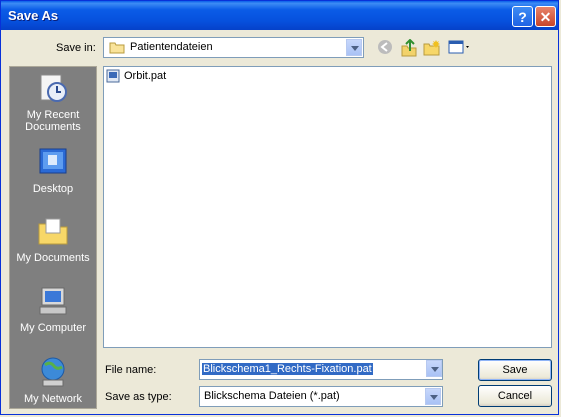  Describe the element at coordinates (53, 258) in the screenshot. I see `place-label: My Documents` at that location.